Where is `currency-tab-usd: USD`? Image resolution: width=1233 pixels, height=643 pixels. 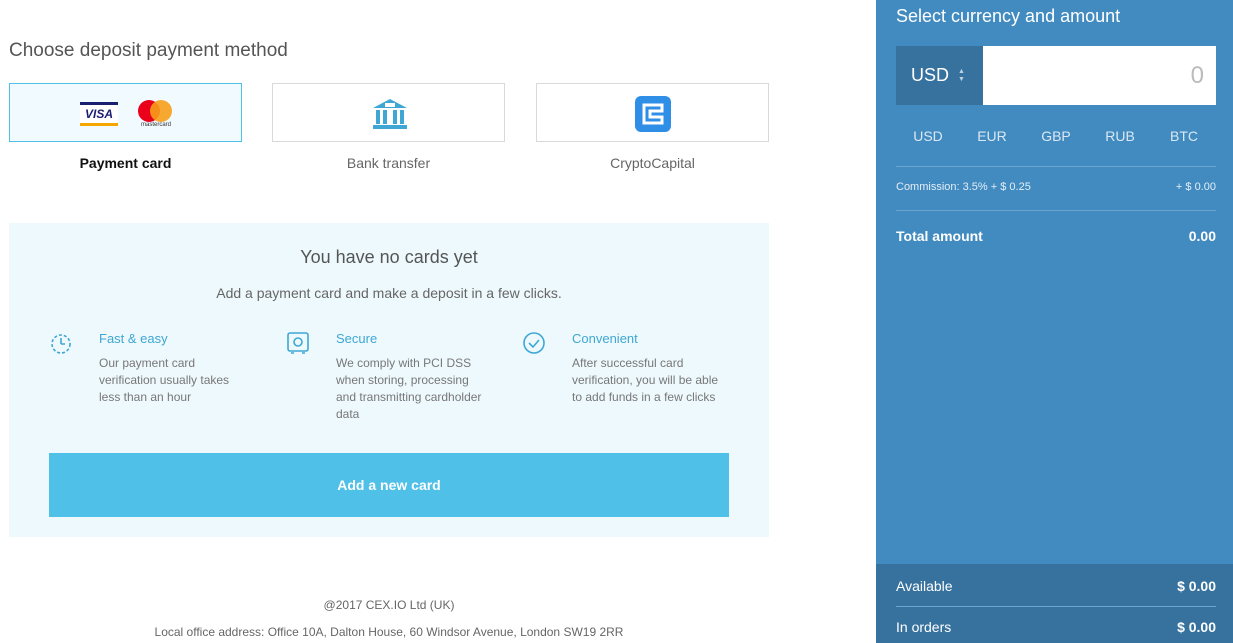
currency-tab-usd: USD is located at coordinates (928, 136).